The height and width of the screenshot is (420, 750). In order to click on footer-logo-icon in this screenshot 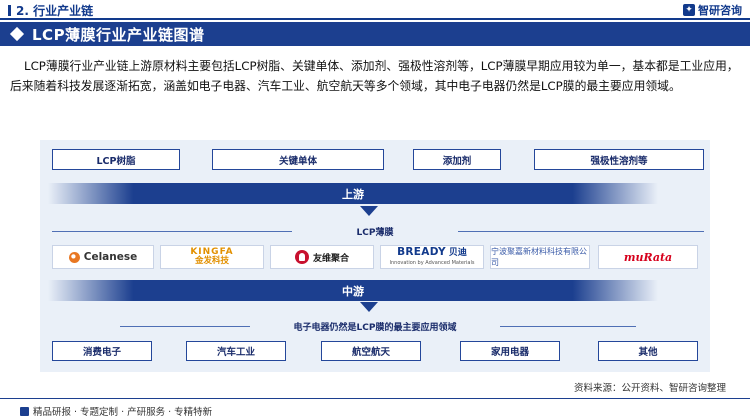, I will do `click(24, 411)`.